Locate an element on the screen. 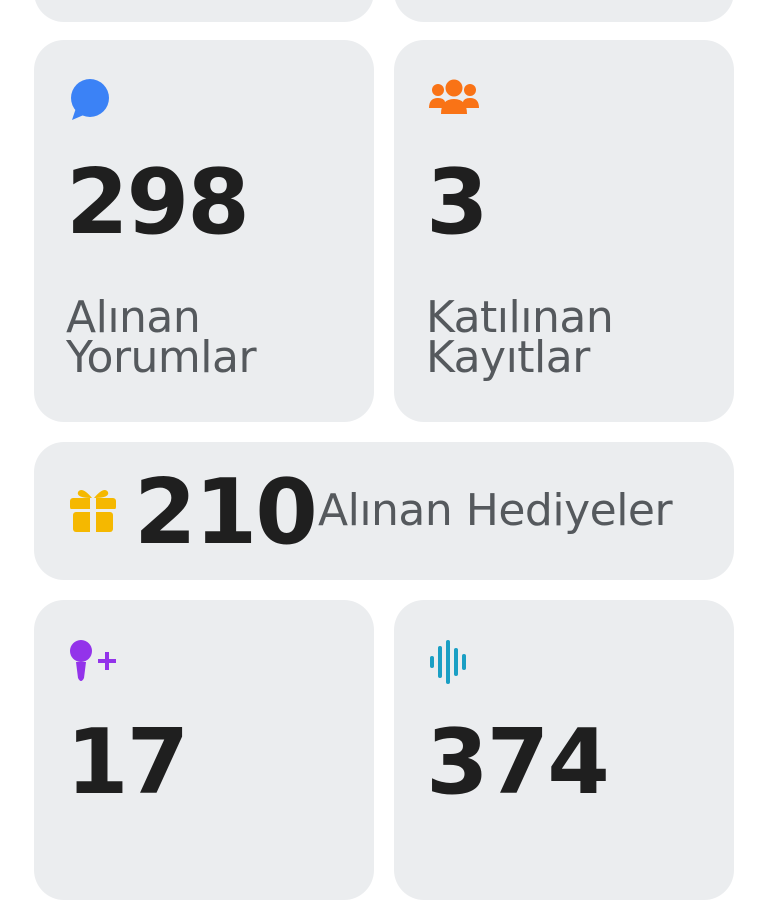 This screenshot has height=900, width=768. gifts-label: Alınan Hediyeler is located at coordinates (495, 510).